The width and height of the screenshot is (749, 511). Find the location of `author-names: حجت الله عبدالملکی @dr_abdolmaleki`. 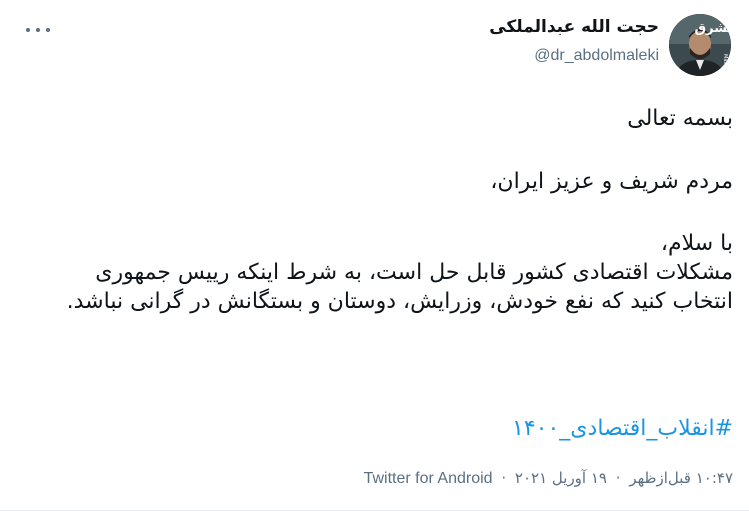

author-names: حجت الله عبدالملکی @dr_abdolmaleki is located at coordinates (574, 41).